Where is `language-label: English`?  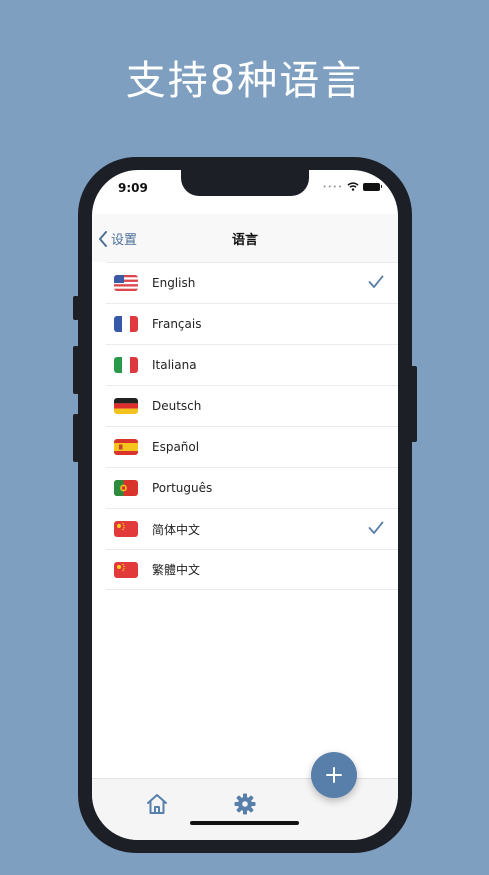 language-label: English is located at coordinates (174, 283).